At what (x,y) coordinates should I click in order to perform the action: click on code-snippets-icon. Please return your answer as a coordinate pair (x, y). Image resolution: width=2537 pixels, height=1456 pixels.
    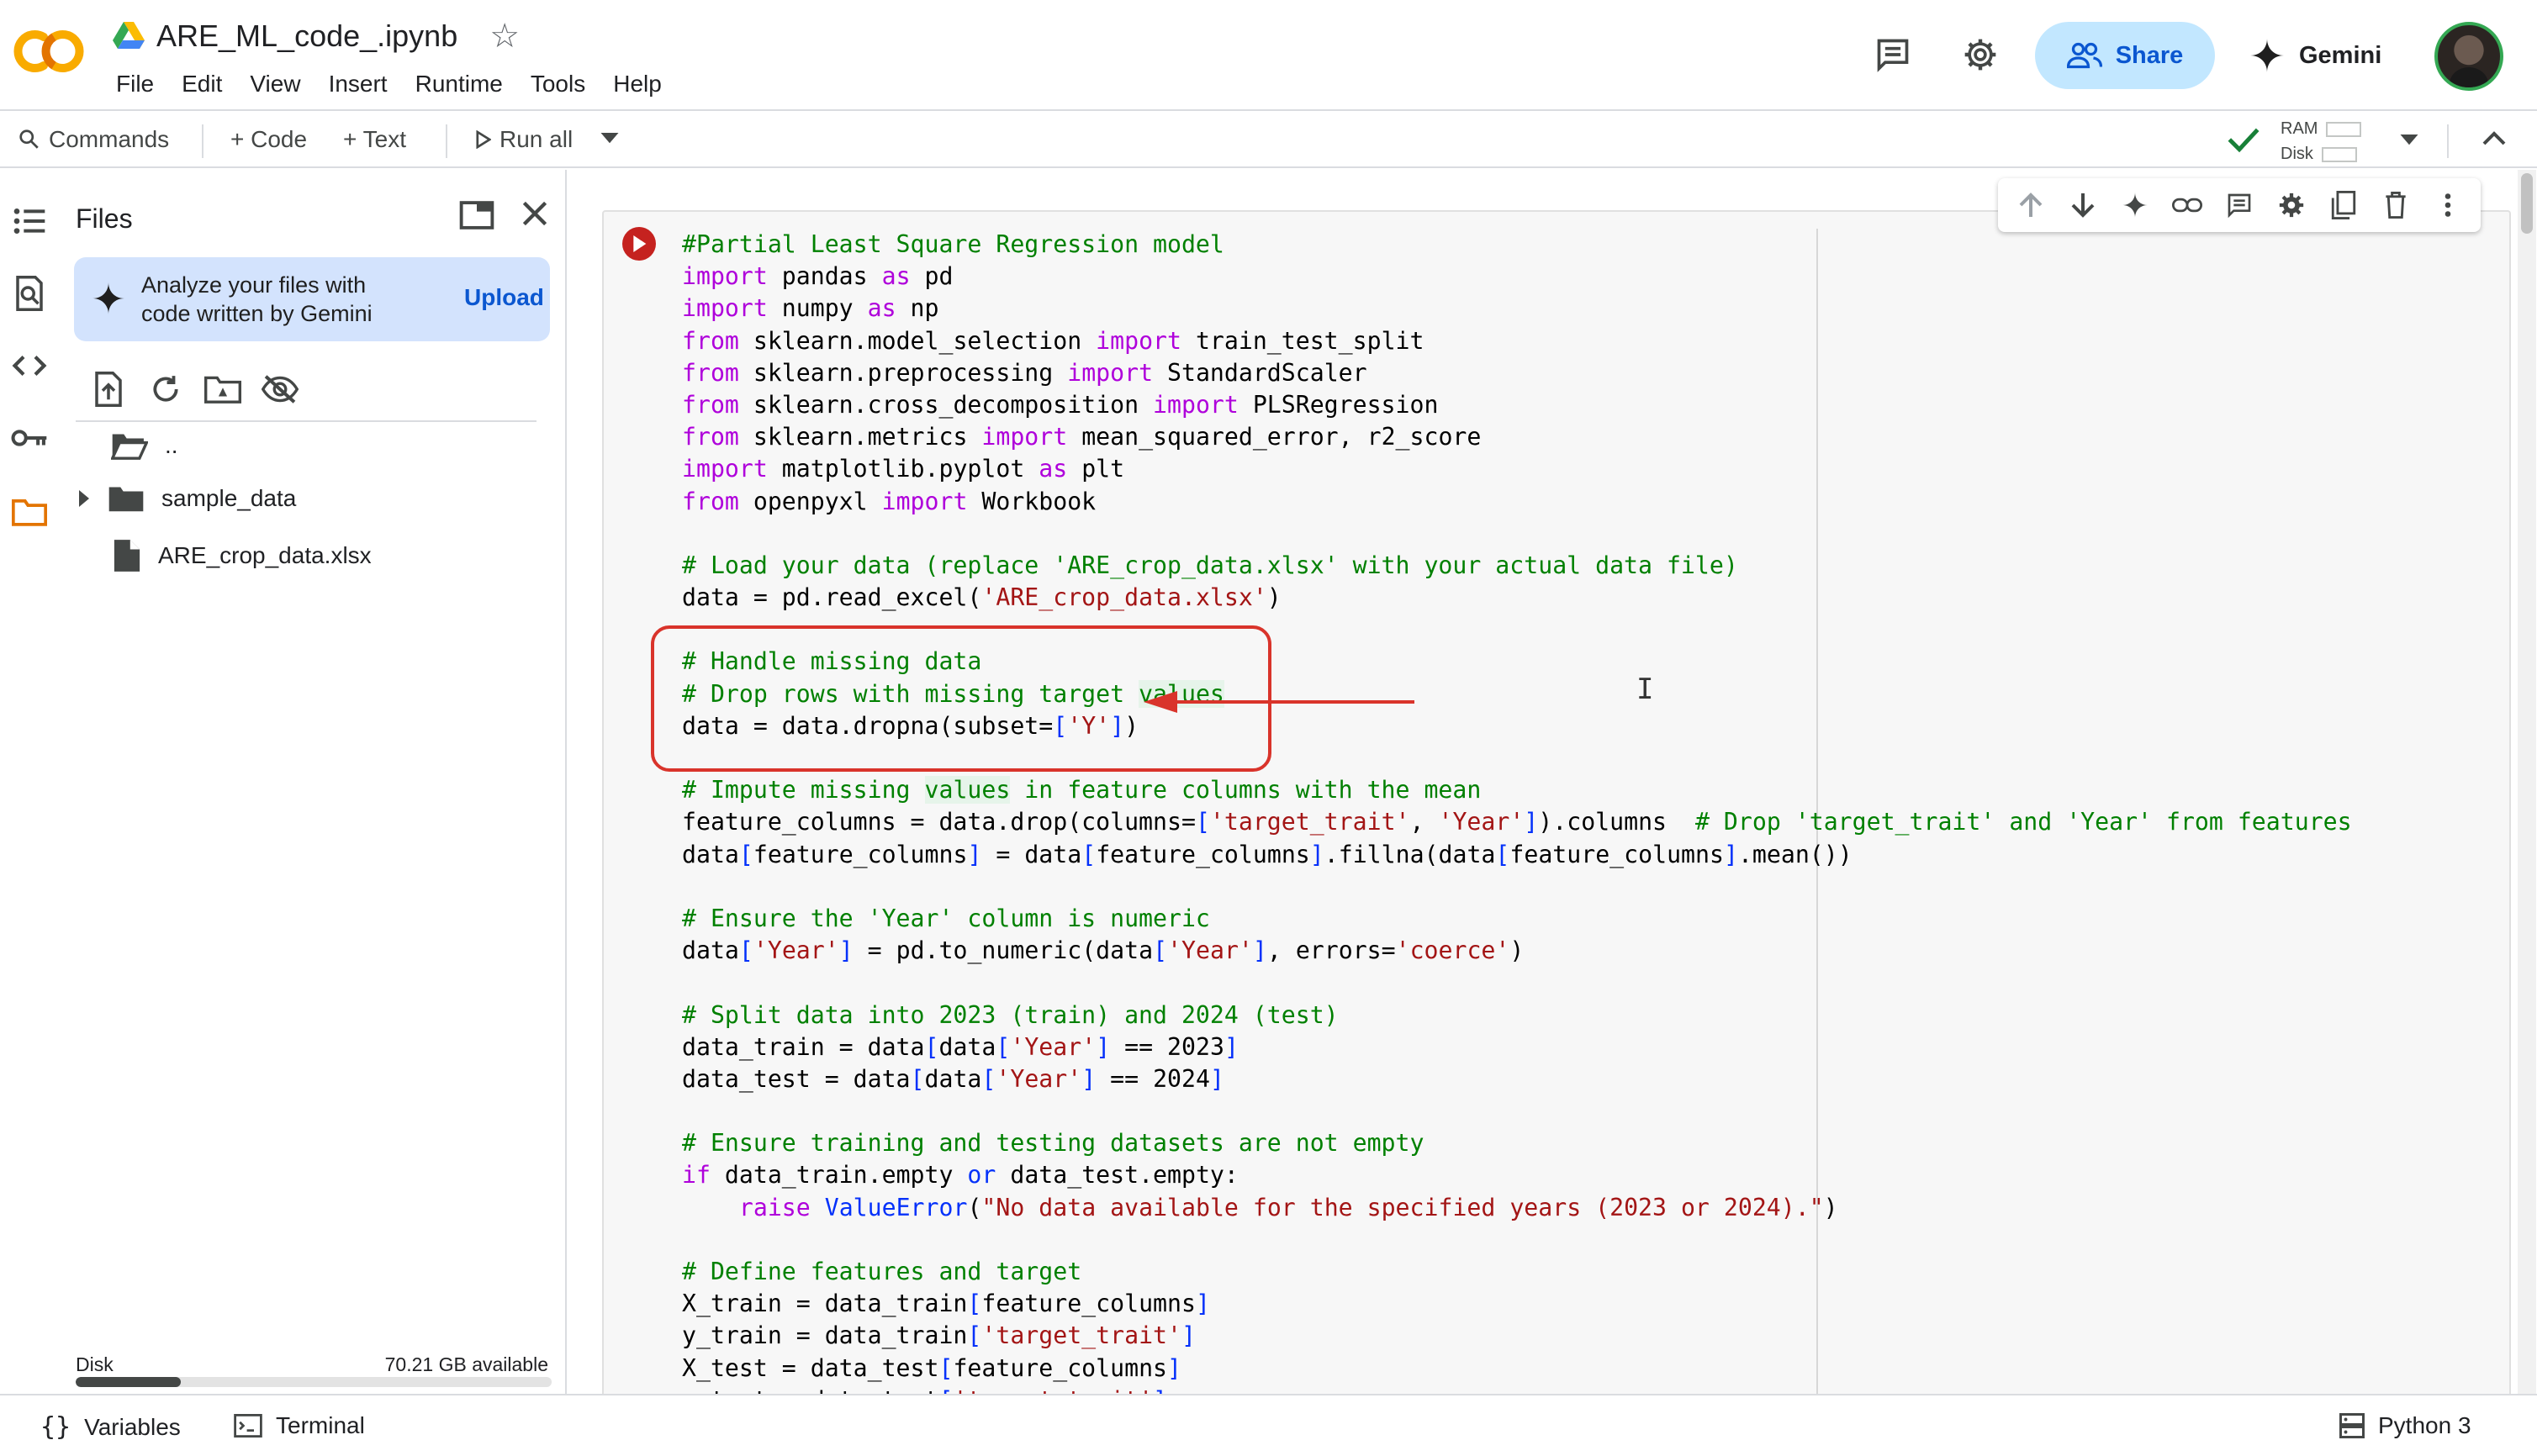
    Looking at the image, I should click on (29, 365).